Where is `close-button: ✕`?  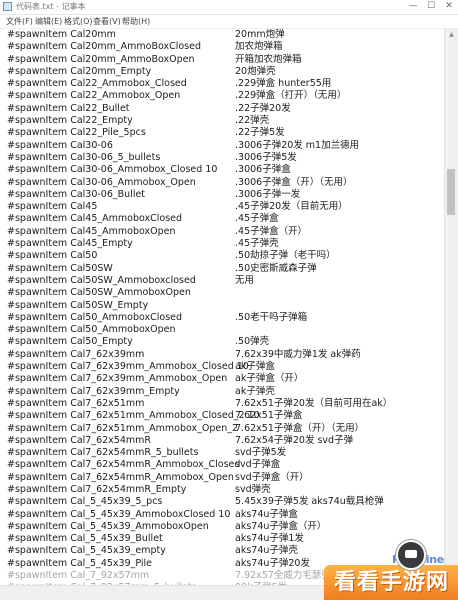
close-button: ✕ is located at coordinates (449, 6).